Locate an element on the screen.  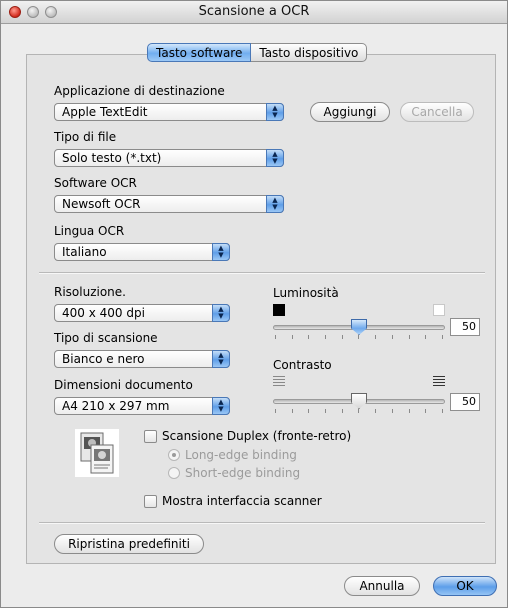
brightness-dark-icon is located at coordinates (279, 310).